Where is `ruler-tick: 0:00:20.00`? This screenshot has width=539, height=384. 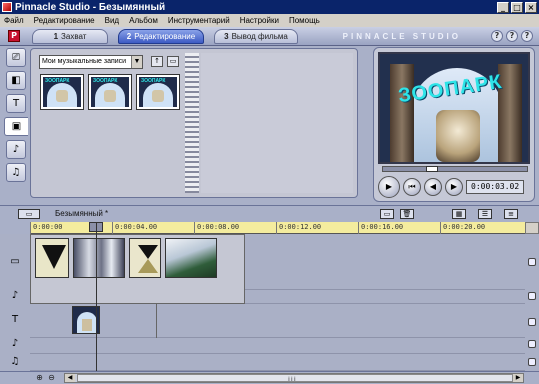 ruler-tick: 0:00:20.00 is located at coordinates (462, 228).